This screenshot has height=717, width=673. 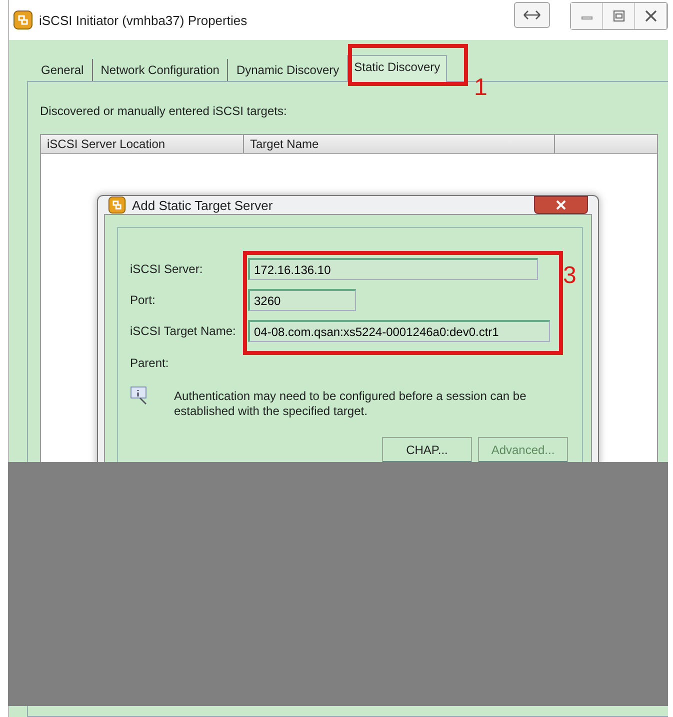 What do you see at coordinates (393, 269) in the screenshot?
I see `input-field: 172.16.136.10` at bounding box center [393, 269].